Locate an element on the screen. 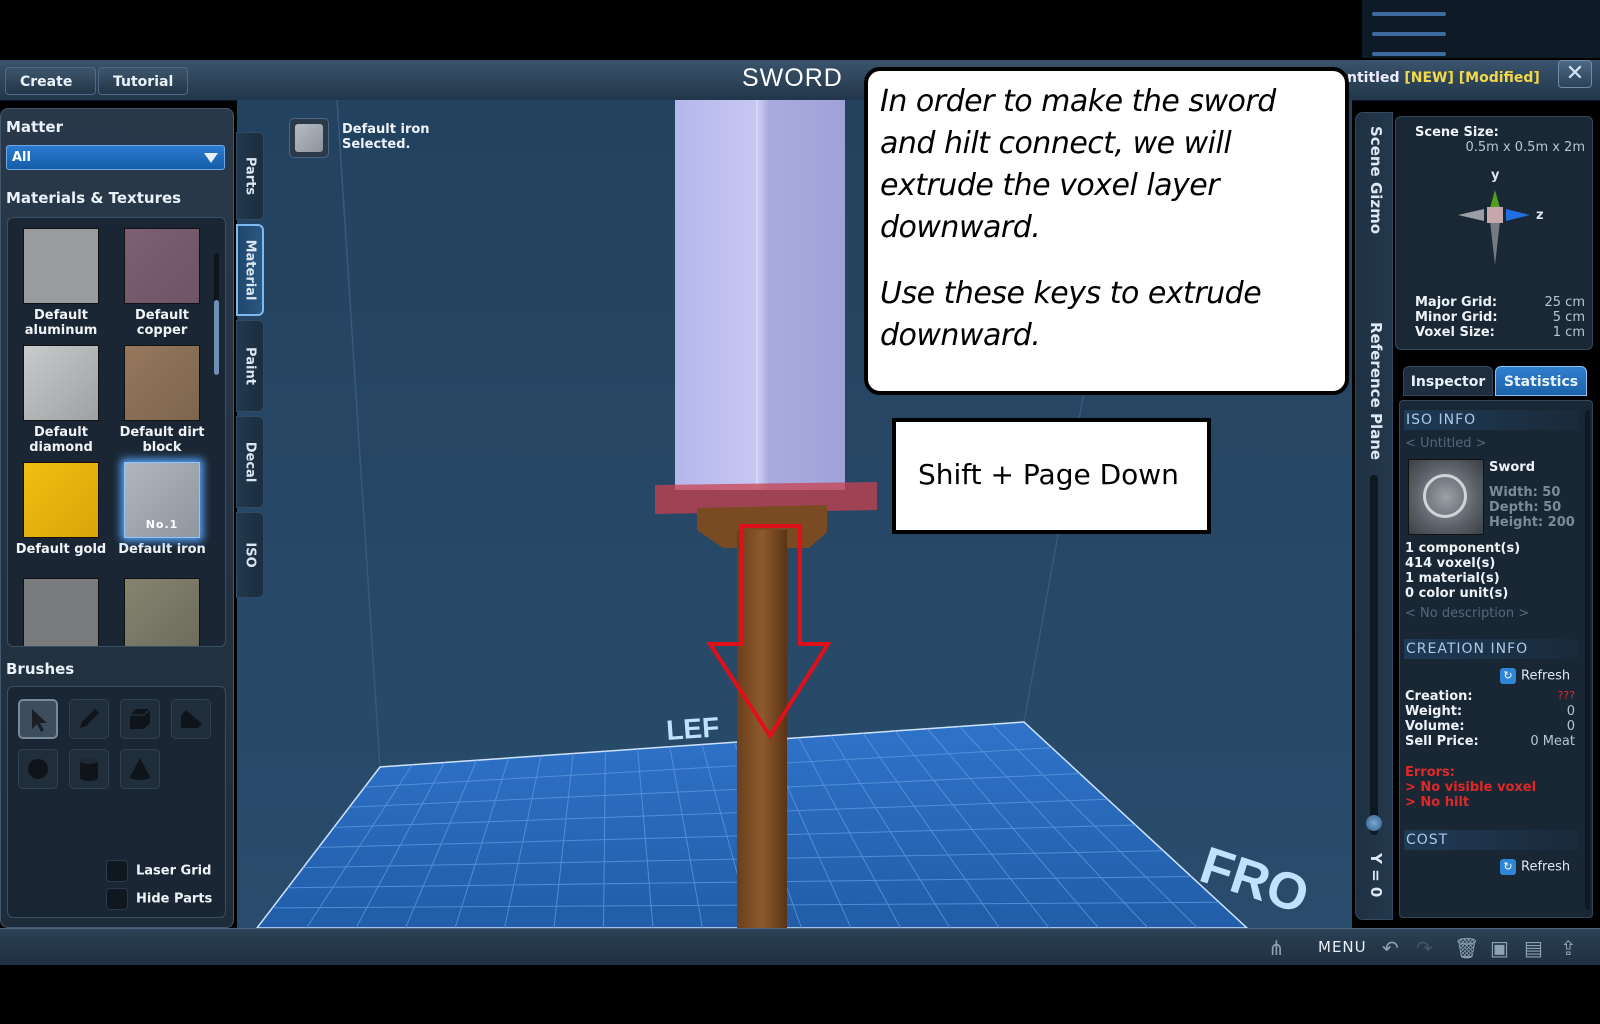 The height and width of the screenshot is (1024, 1600). weight-value: 0 is located at coordinates (1570, 711).